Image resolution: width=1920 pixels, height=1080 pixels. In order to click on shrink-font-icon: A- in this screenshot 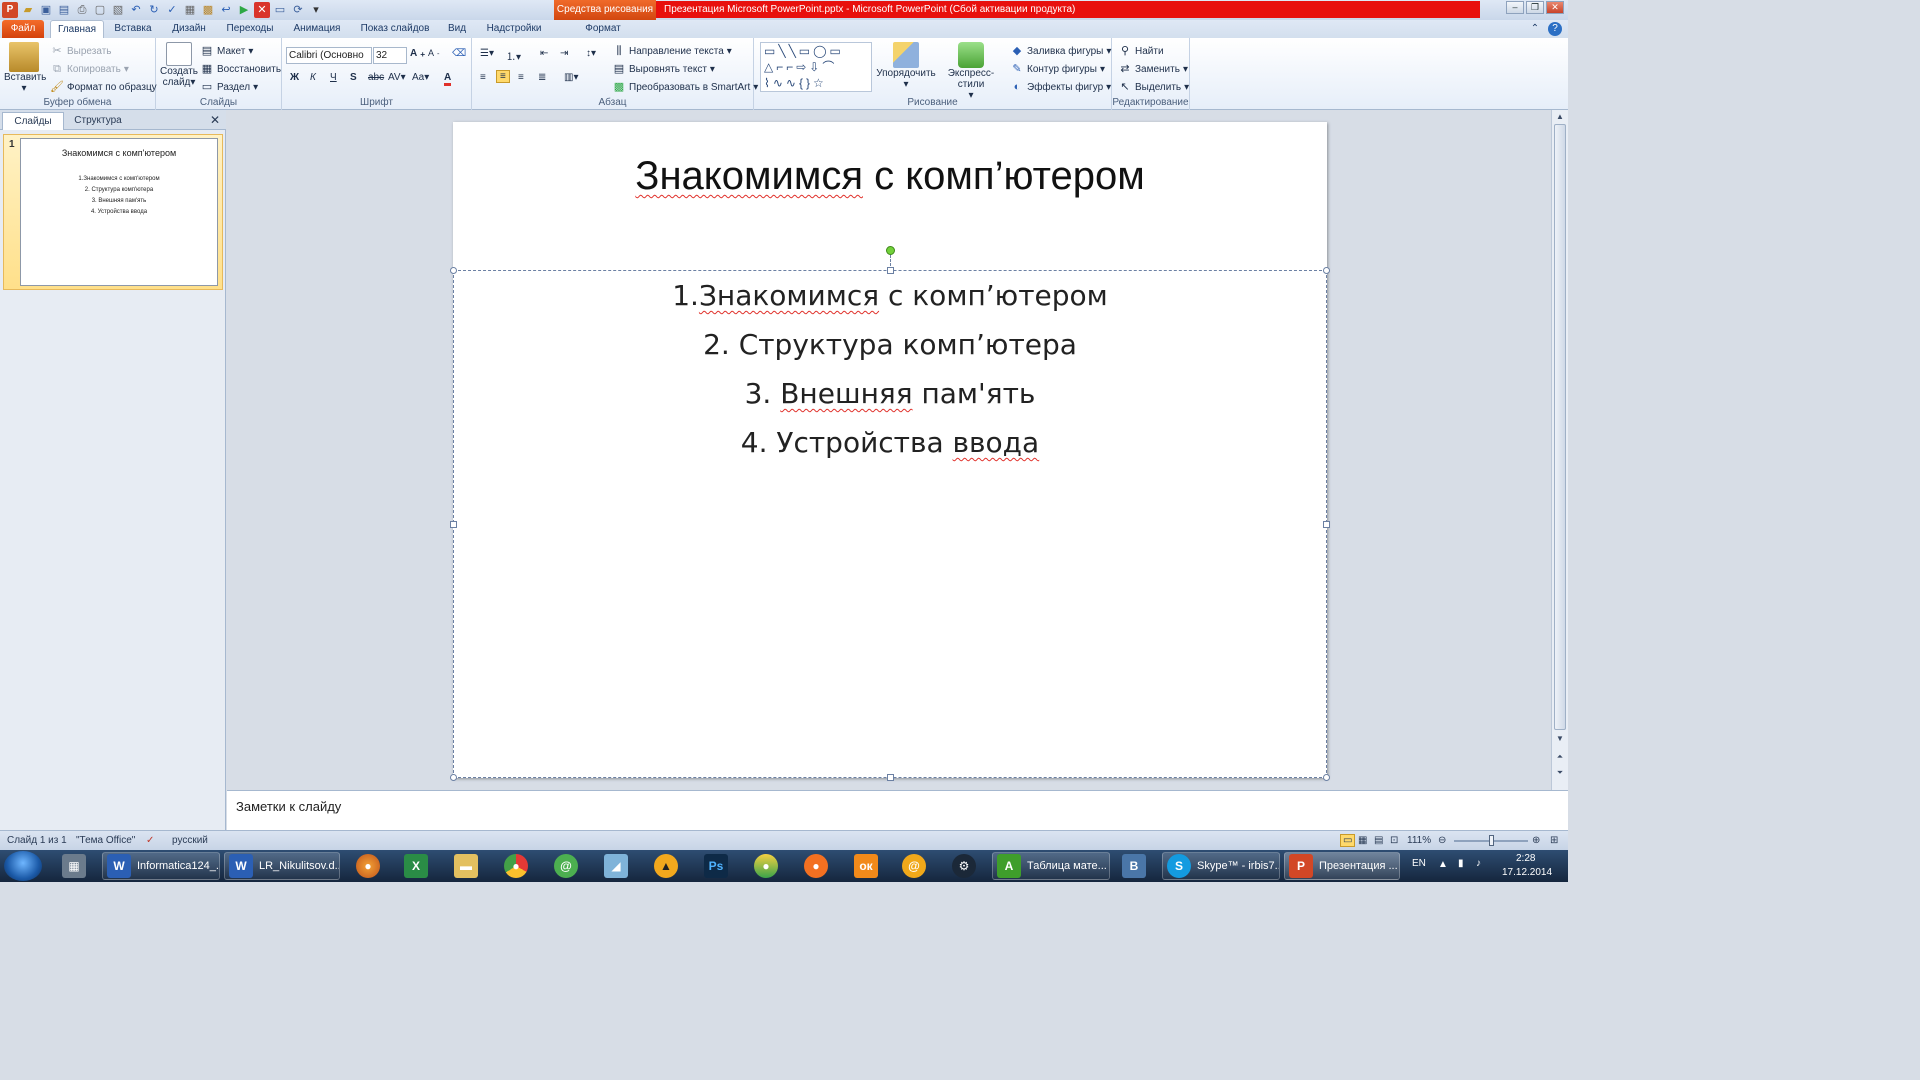, I will do `click(434, 53)`.